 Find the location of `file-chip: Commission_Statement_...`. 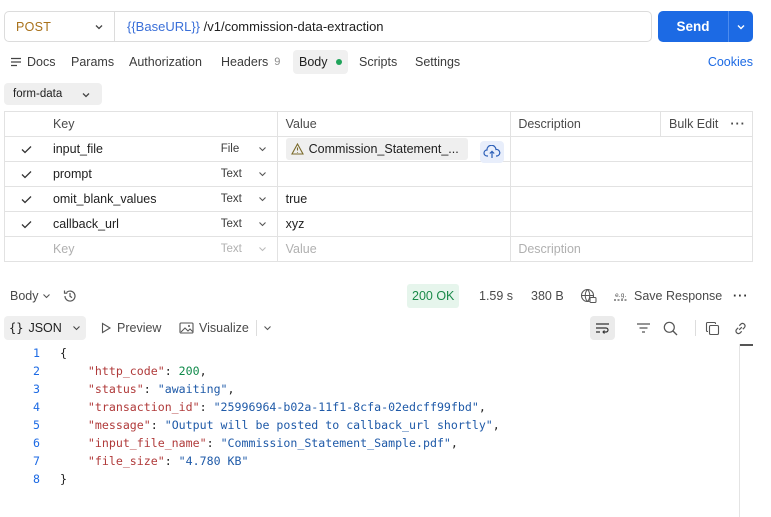

file-chip: Commission_Statement_... is located at coordinates (376, 149).